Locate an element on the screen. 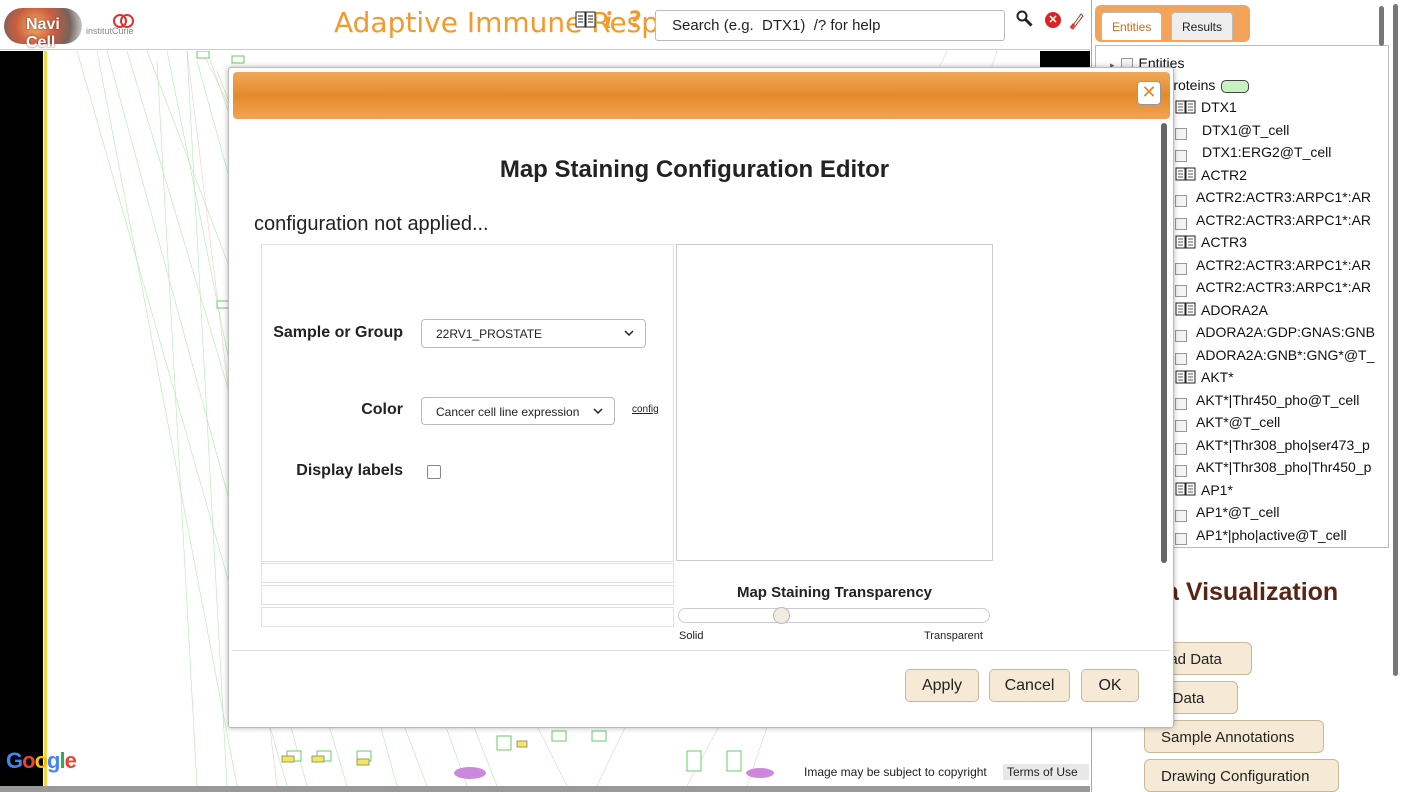 The height and width of the screenshot is (792, 1402). eraser-icon is located at coordinates (1076, 20).